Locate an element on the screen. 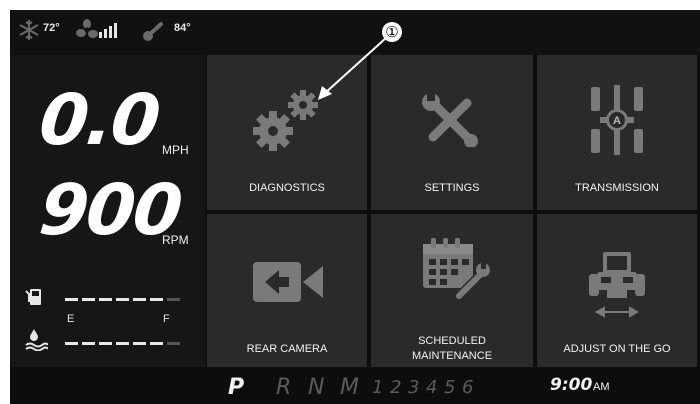 Image resolution: width=700 pixels, height=404 pixels. gear-6: 6 is located at coordinates (468, 387).